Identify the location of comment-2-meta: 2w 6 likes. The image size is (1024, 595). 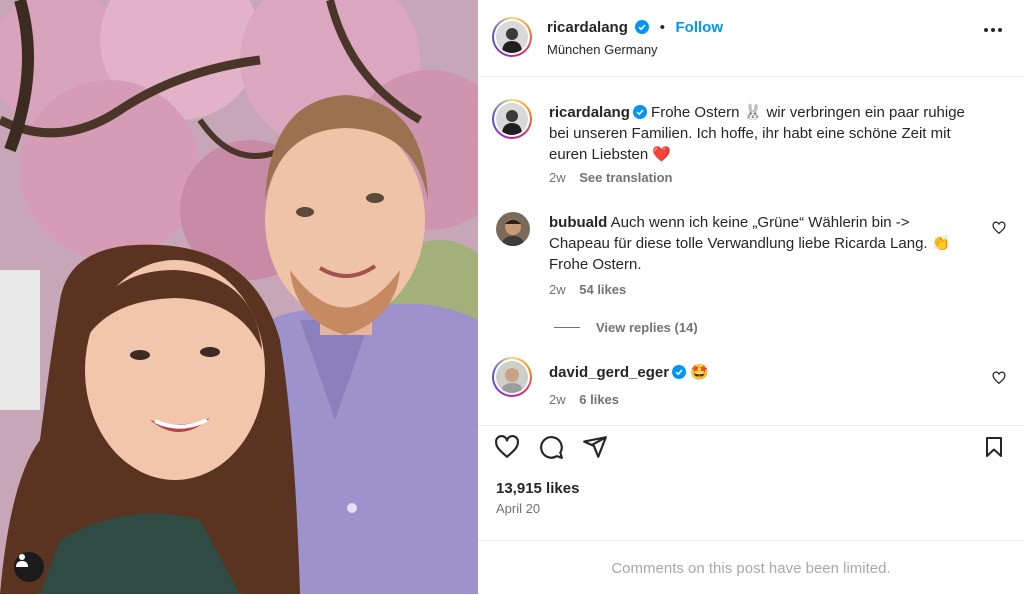
(584, 399).